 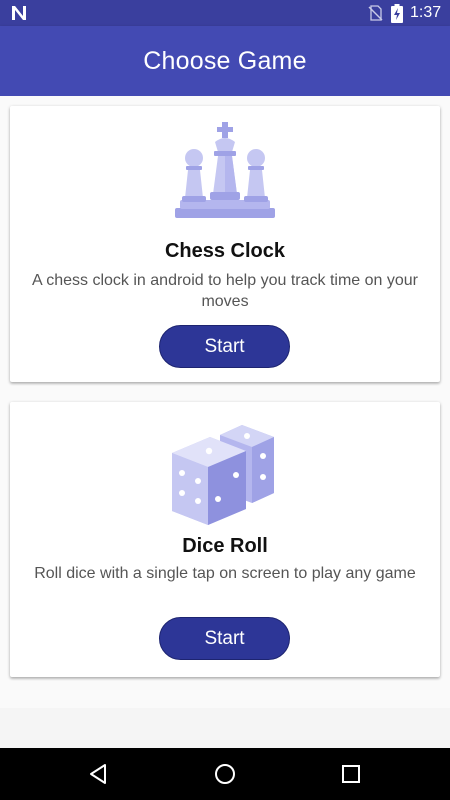 I want to click on recents-icon, so click(x=351, y=774).